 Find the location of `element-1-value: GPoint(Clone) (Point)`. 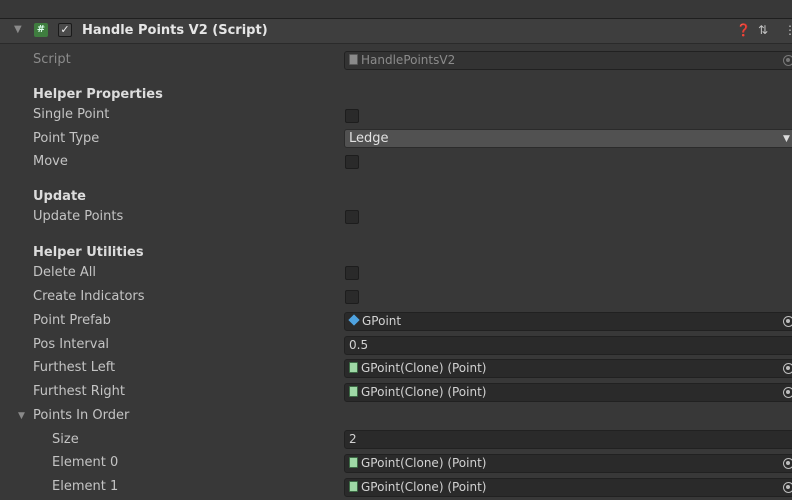

element-1-value: GPoint(Clone) (Point) is located at coordinates (424, 487).